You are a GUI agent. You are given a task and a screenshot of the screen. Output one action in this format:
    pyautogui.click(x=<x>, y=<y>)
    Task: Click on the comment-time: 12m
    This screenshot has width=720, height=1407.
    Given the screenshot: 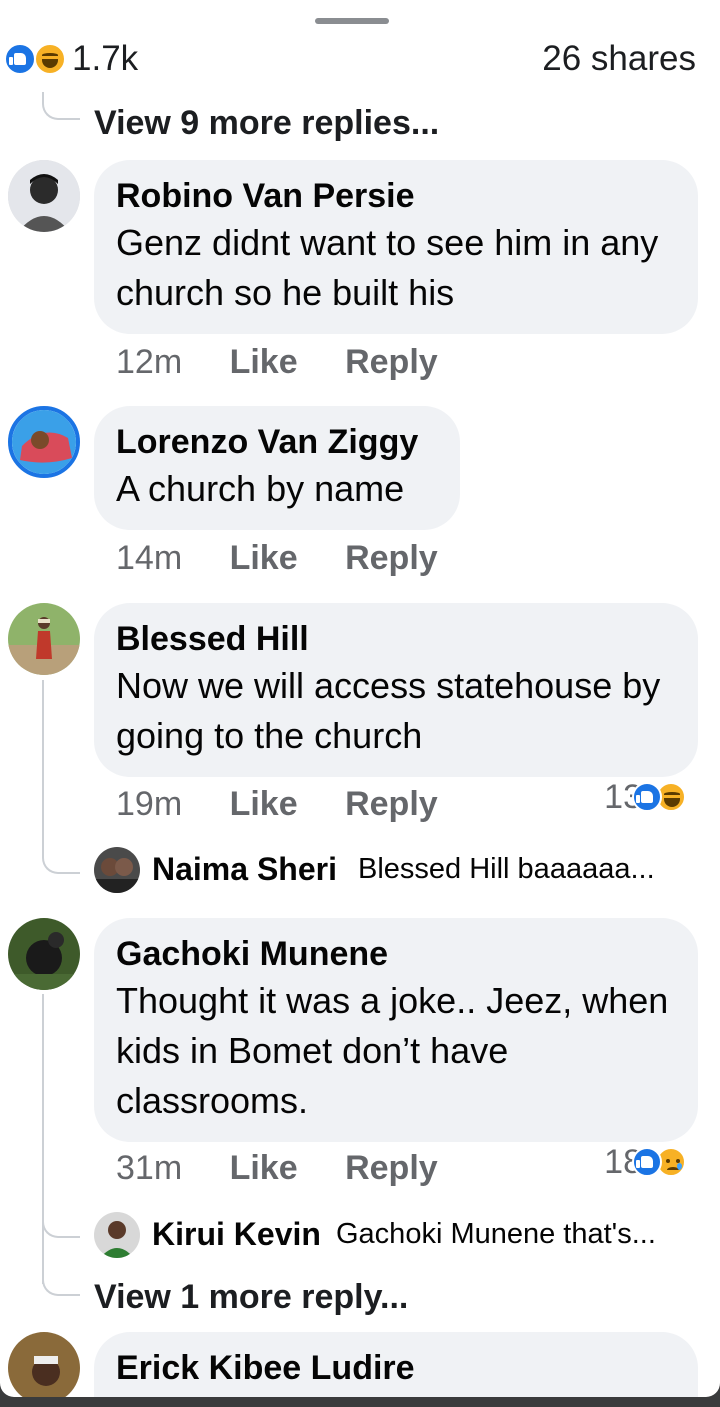 What is the action you would take?
    pyautogui.click(x=149, y=362)
    